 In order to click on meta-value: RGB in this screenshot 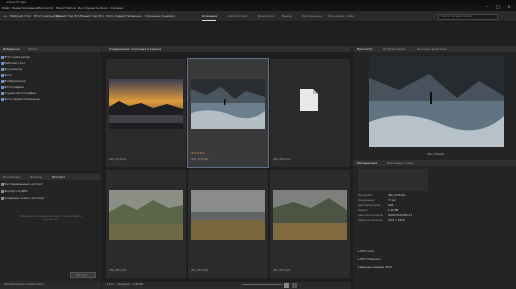, I will do `click(391, 205)`.